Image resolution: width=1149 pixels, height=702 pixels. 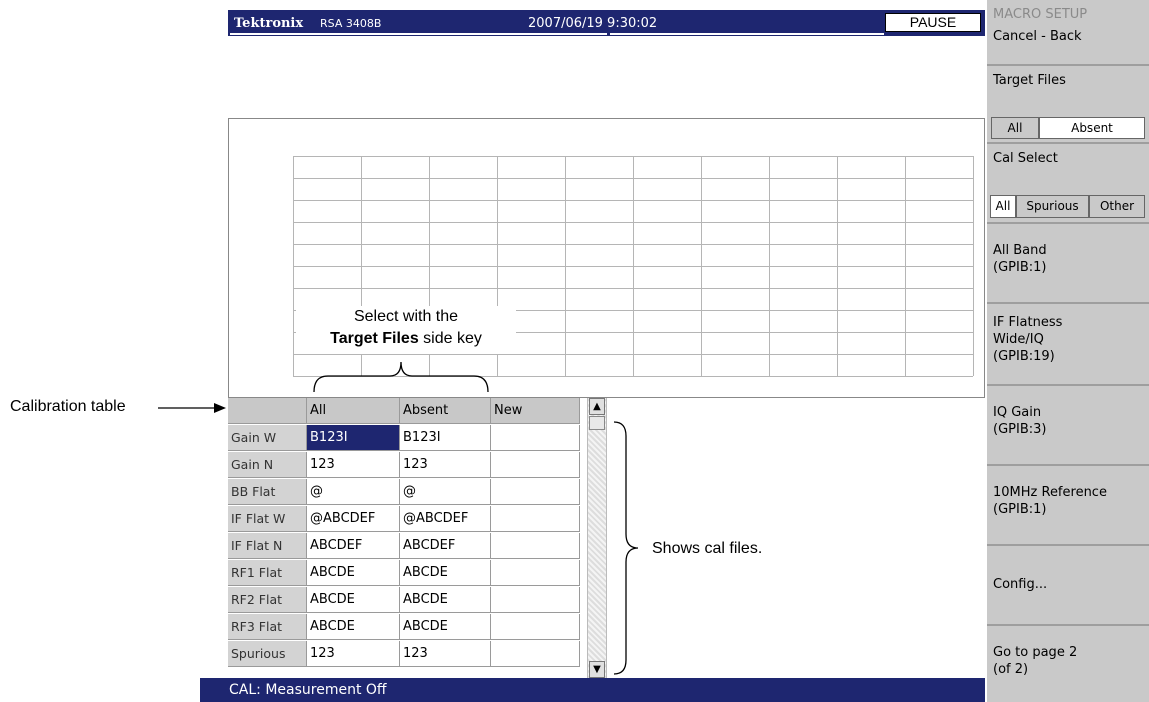 What do you see at coordinates (68, 406) in the screenshot?
I see `calibration-table-label: Calibration table` at bounding box center [68, 406].